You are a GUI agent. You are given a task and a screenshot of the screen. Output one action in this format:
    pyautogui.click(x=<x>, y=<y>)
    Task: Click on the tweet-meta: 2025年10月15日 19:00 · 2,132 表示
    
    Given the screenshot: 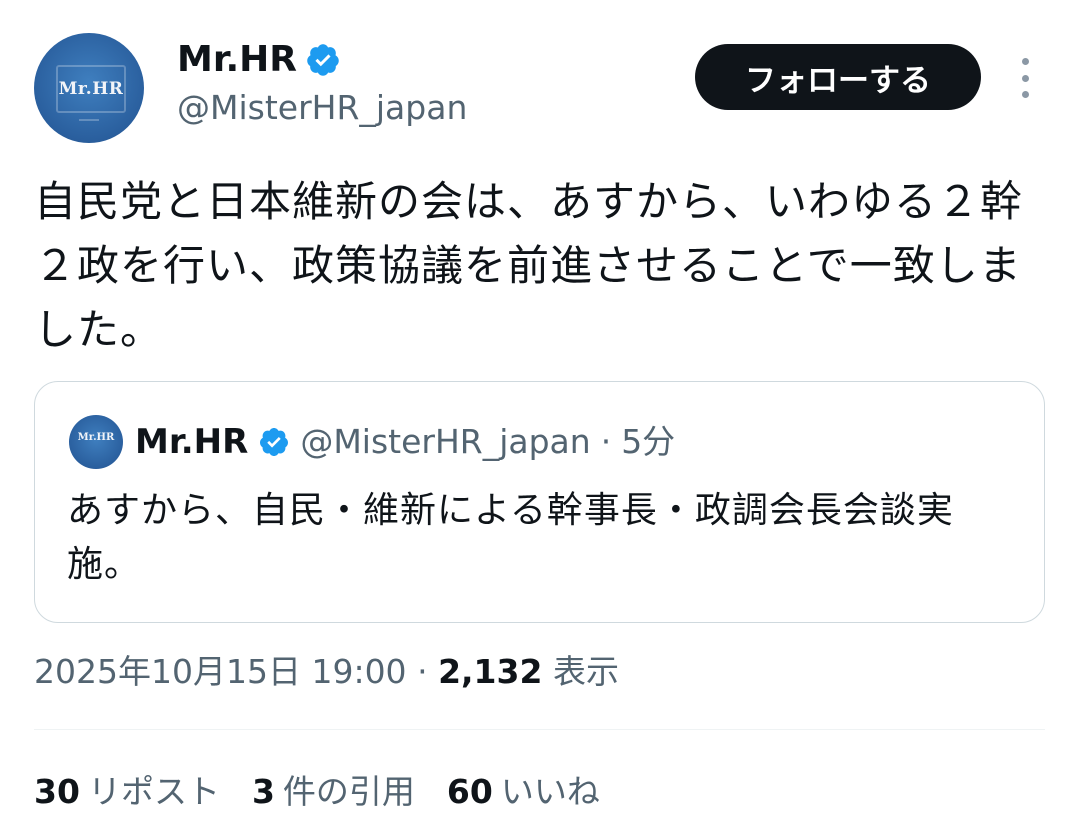 What is the action you would take?
    pyautogui.click(x=326, y=672)
    